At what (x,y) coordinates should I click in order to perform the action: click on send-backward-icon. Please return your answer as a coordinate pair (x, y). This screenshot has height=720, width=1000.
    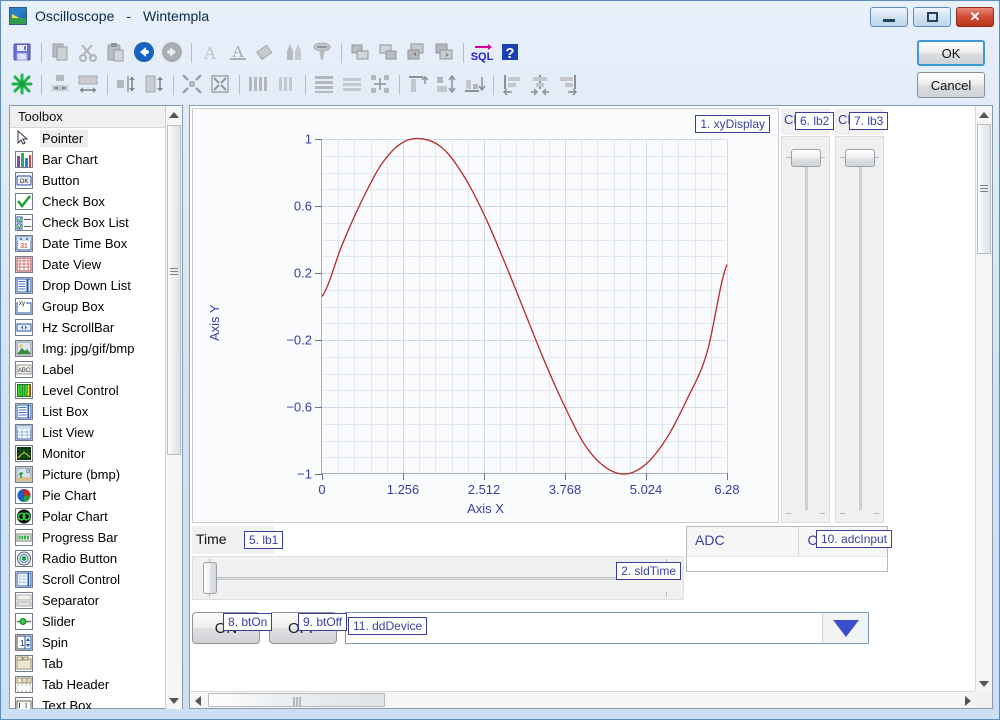
    Looking at the image, I should click on (444, 52).